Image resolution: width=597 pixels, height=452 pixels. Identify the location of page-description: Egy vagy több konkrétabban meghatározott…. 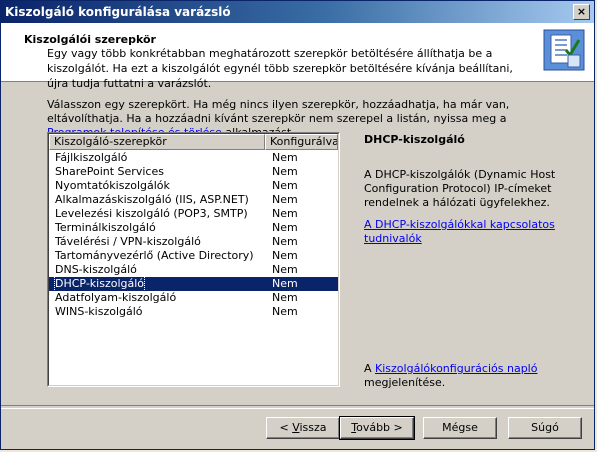
(280, 68).